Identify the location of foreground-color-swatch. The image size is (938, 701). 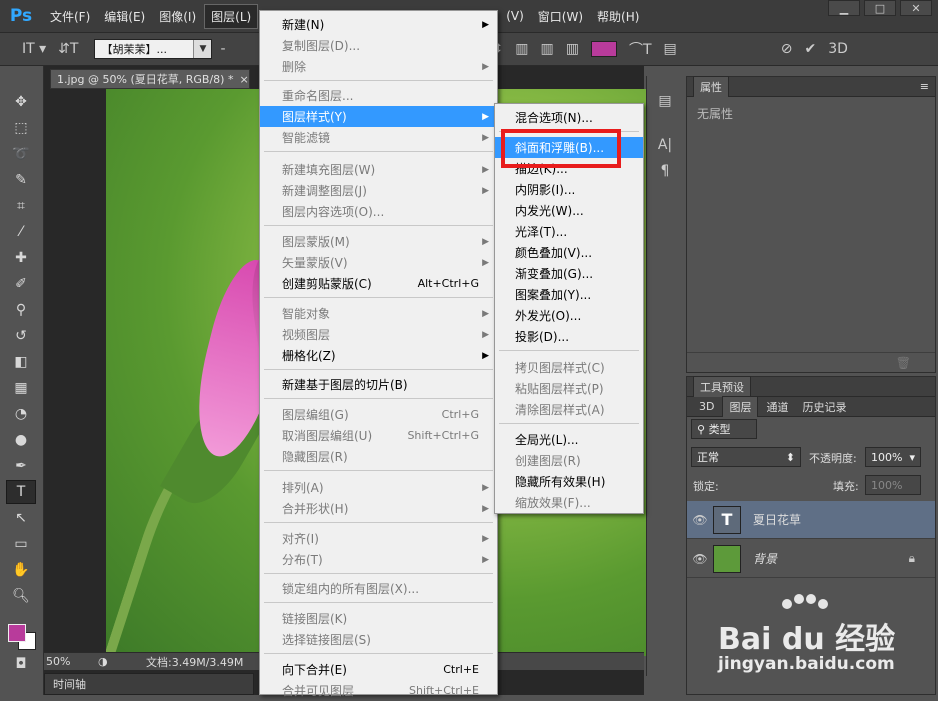
(17, 633).